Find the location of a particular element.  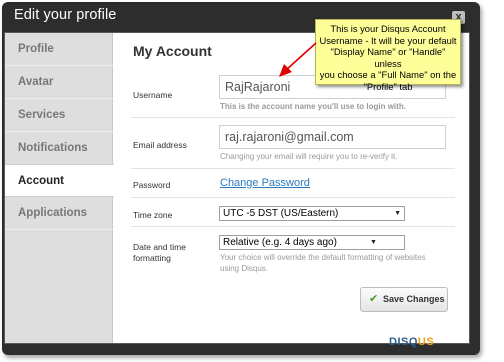

datetime-label-line2: formatting is located at coordinates (152, 258).